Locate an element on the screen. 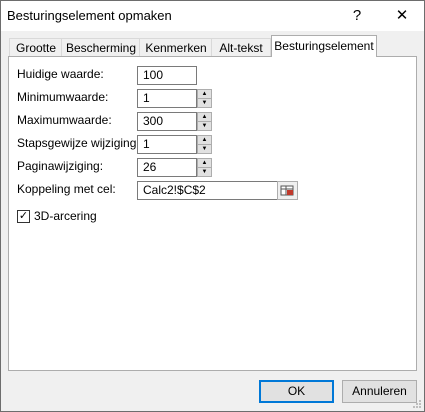 The height and width of the screenshot is (412, 425). title-bar: Besturingselement opmaken ? ✕ is located at coordinates (212, 16).